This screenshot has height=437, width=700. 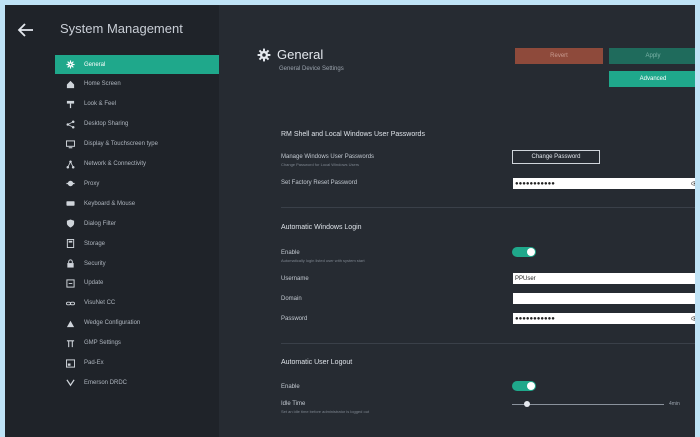 I want to click on link-icon, so click(x=70, y=303).